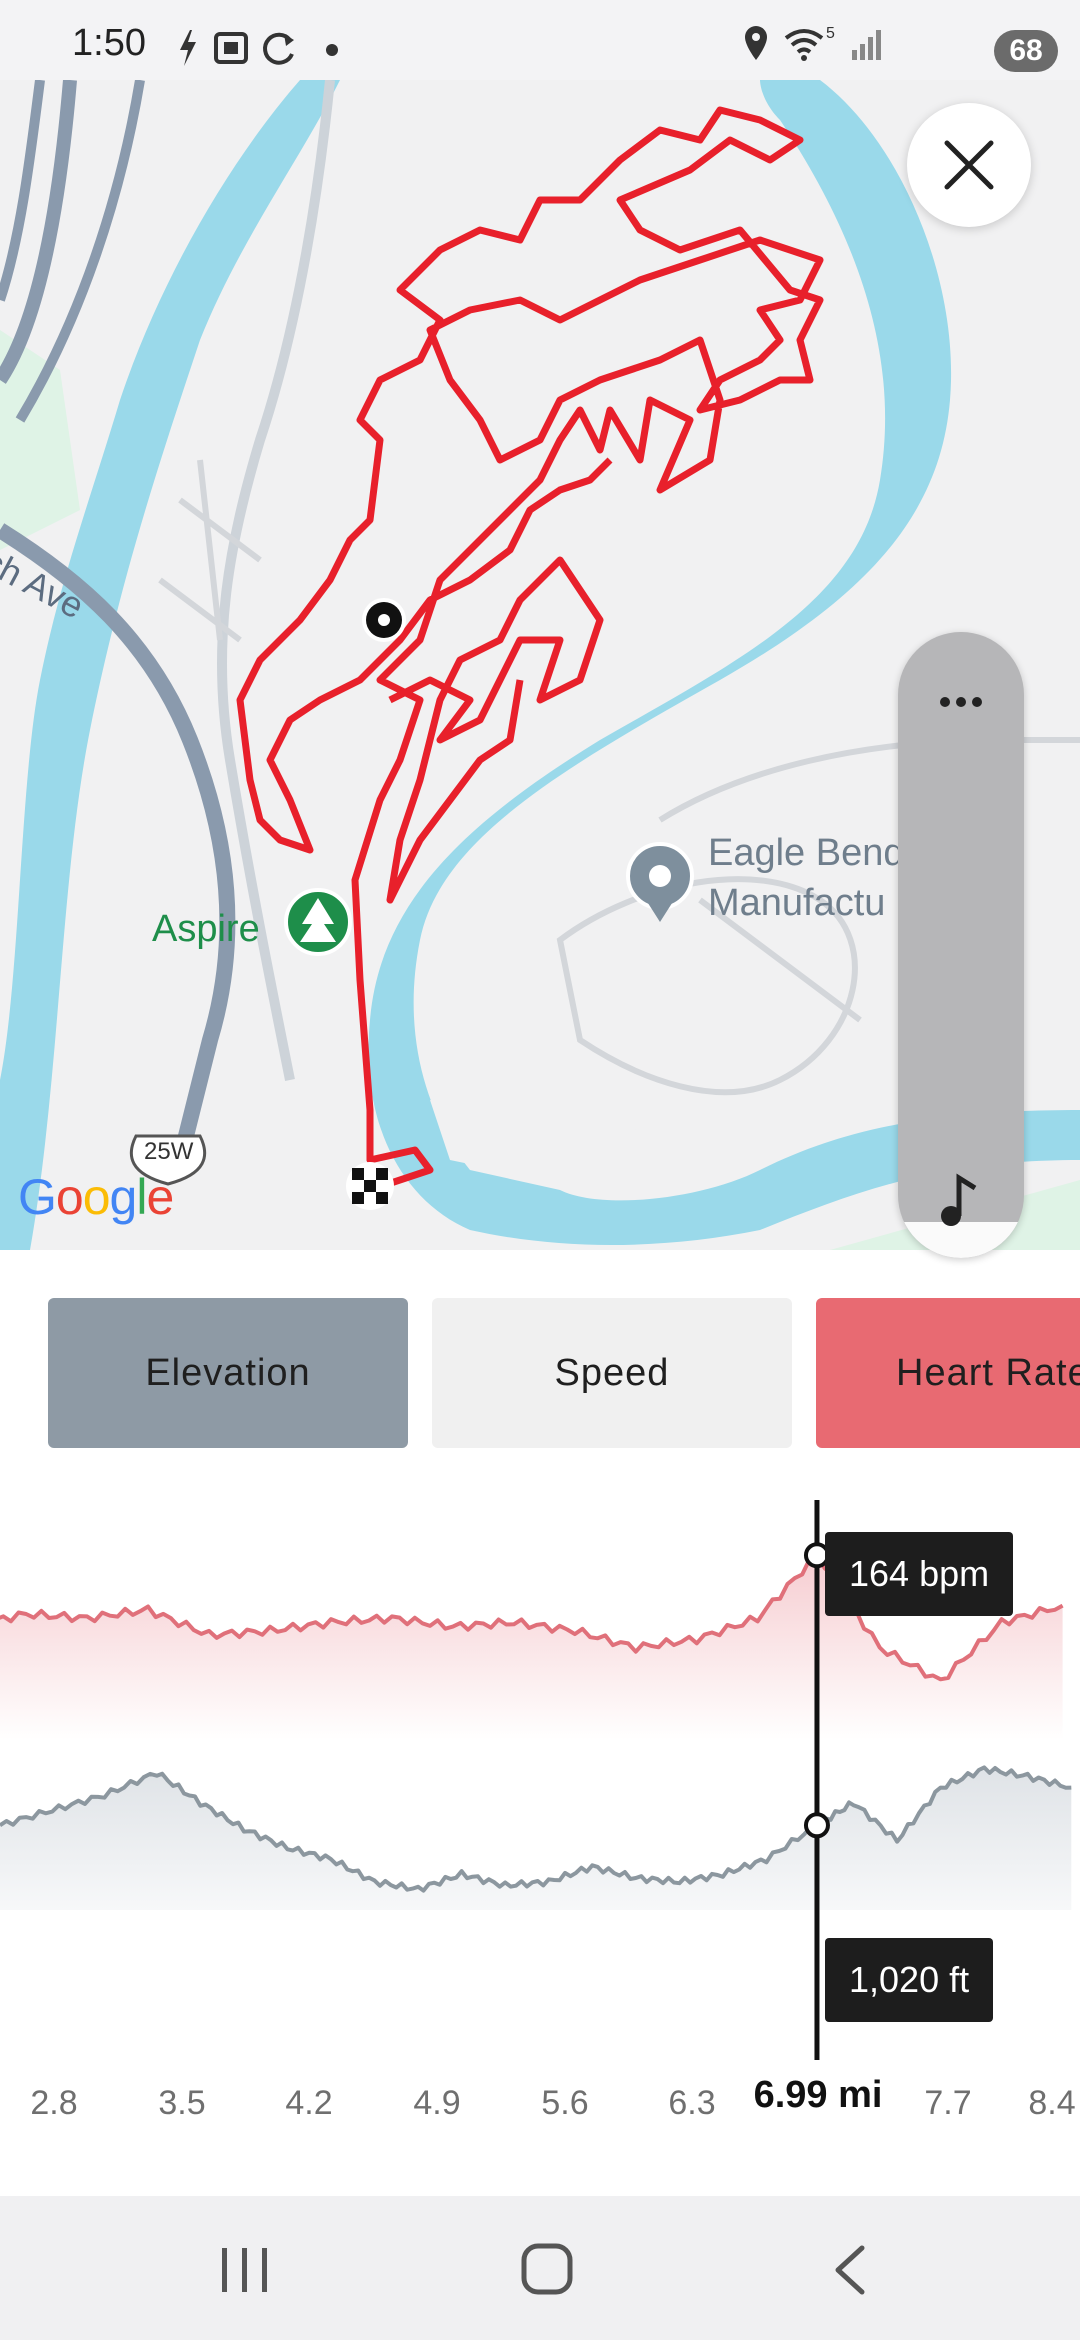 This screenshot has width=1080, height=2340. Describe the element at coordinates (123, 1197) in the screenshot. I see `google-letter: g` at that location.